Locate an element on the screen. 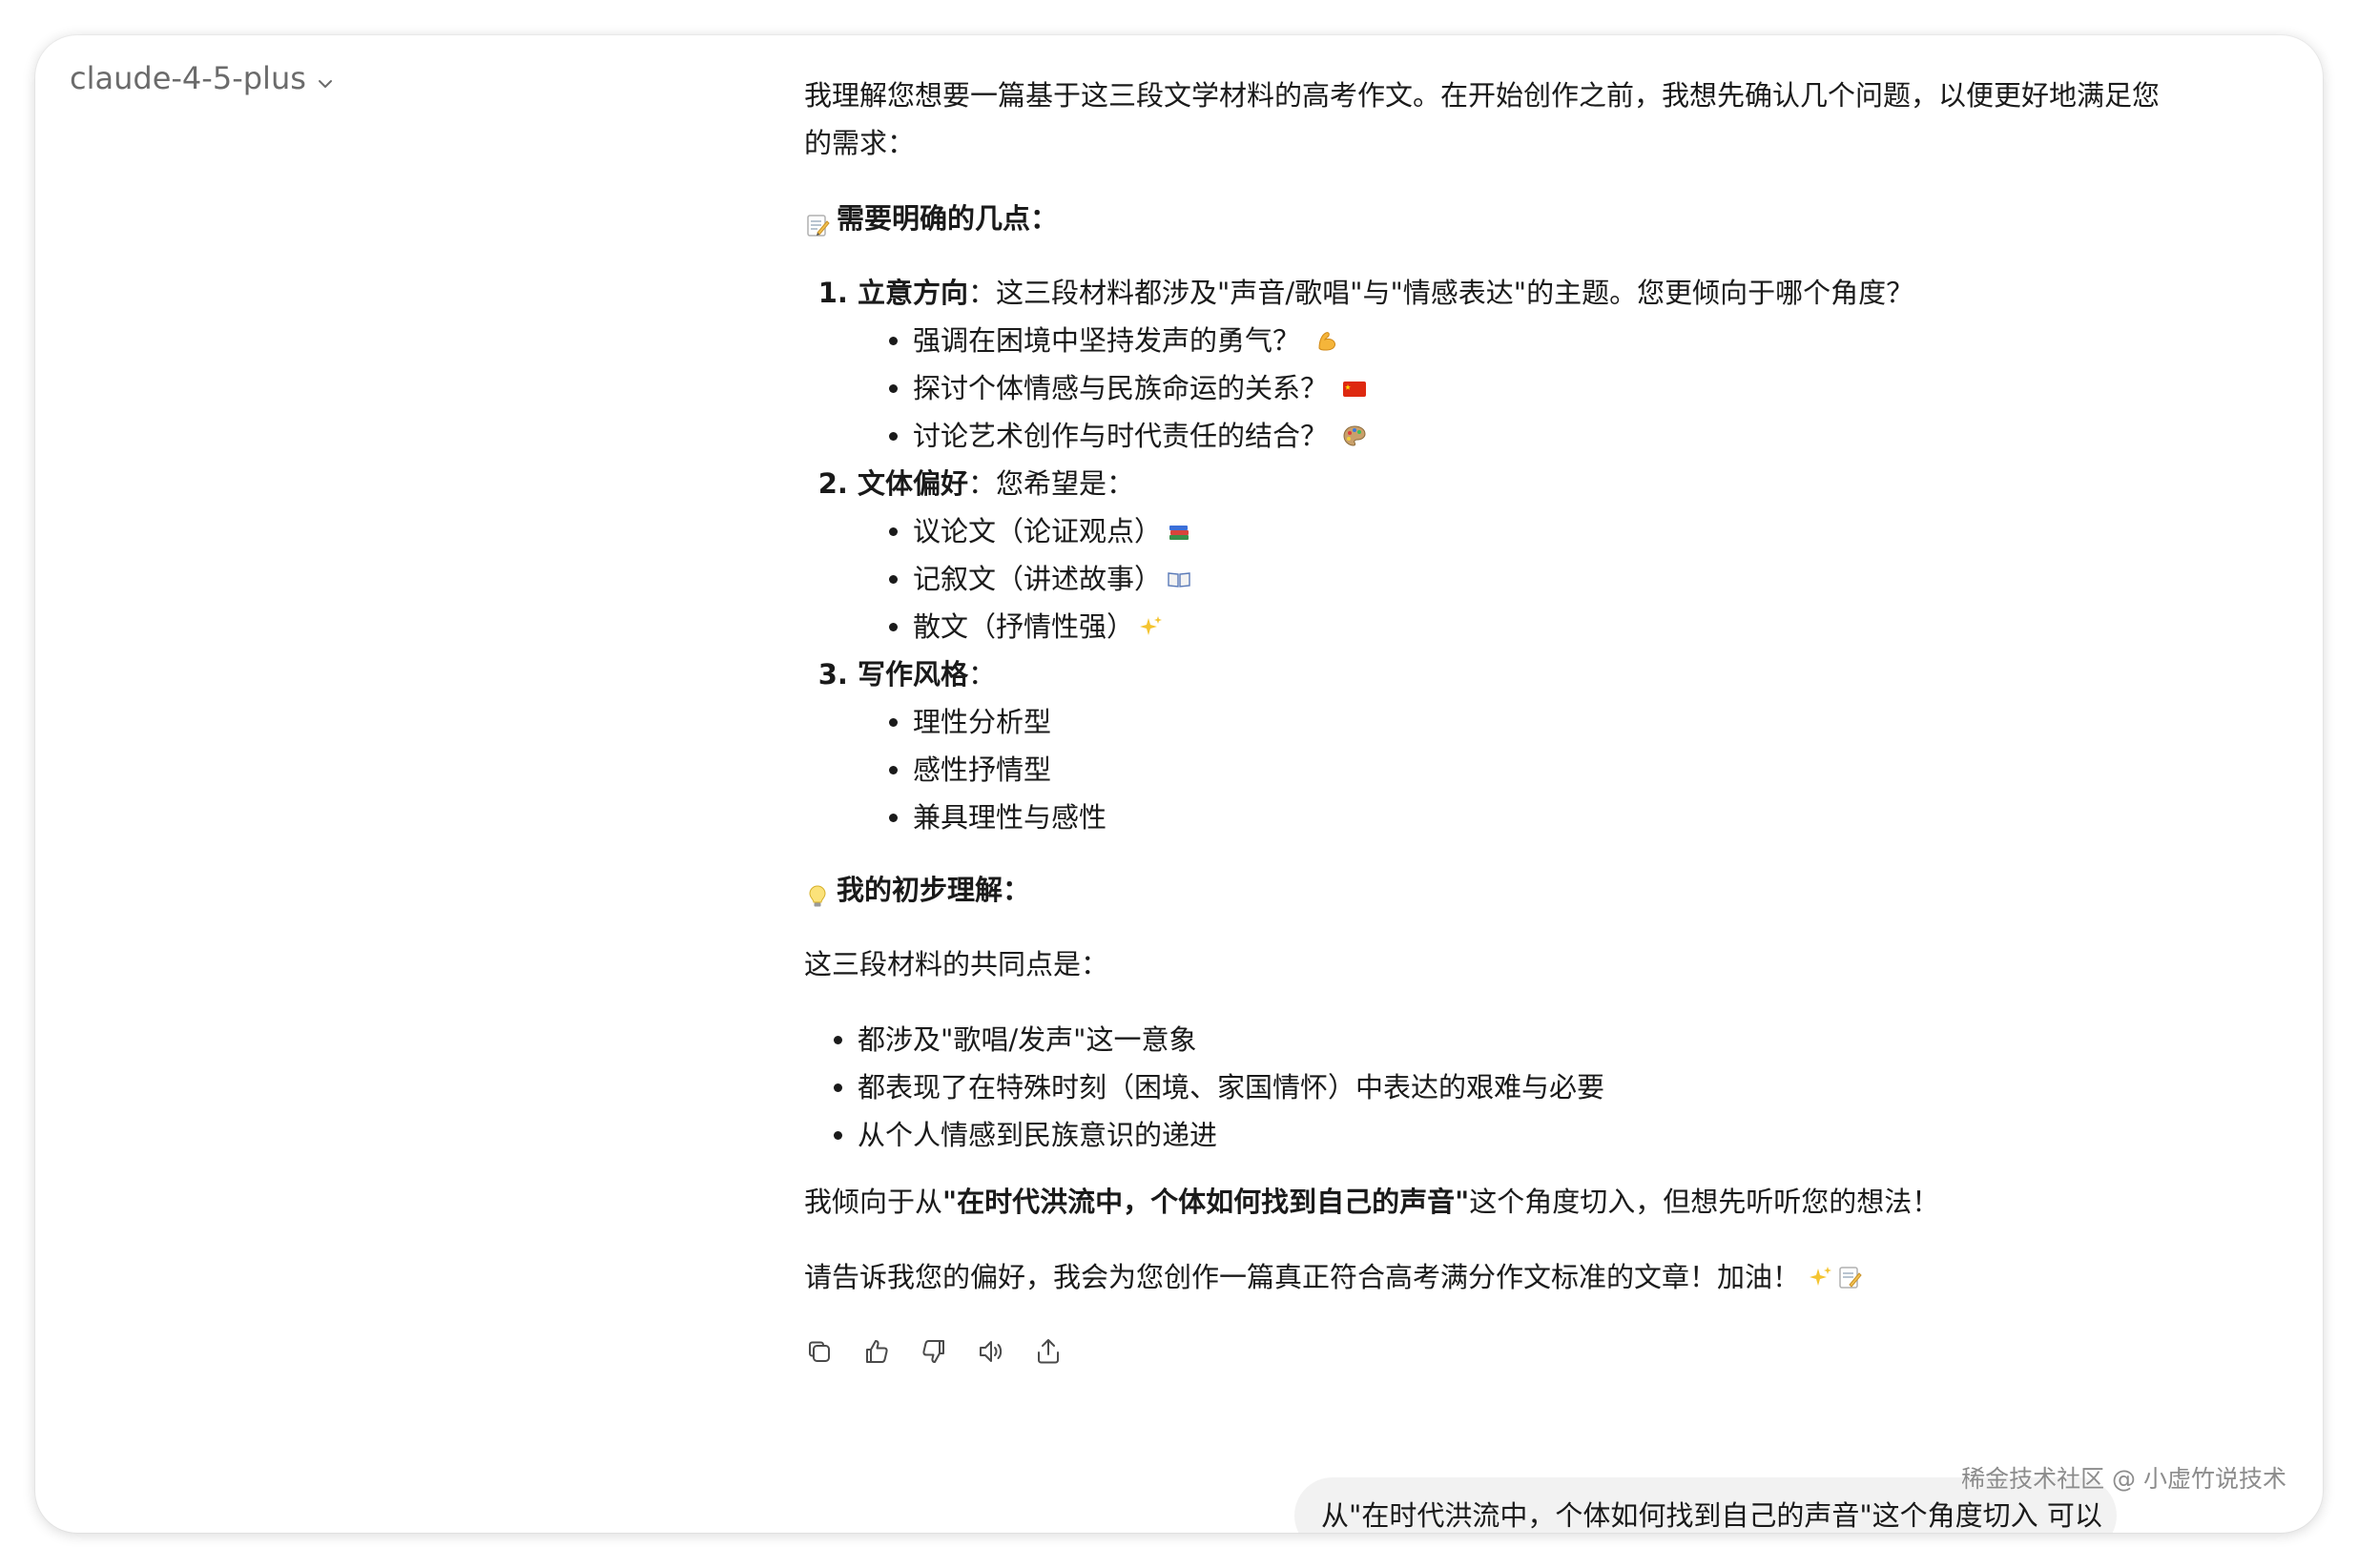 The width and height of the screenshot is (2358, 1568). option-item: 理性分析型 is located at coordinates (1545, 722).